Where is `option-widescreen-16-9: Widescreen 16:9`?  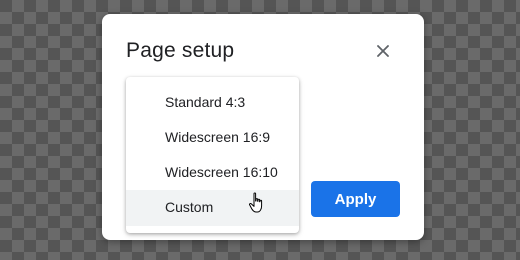 option-widescreen-16-9: Widescreen 16:9 is located at coordinates (212, 137).